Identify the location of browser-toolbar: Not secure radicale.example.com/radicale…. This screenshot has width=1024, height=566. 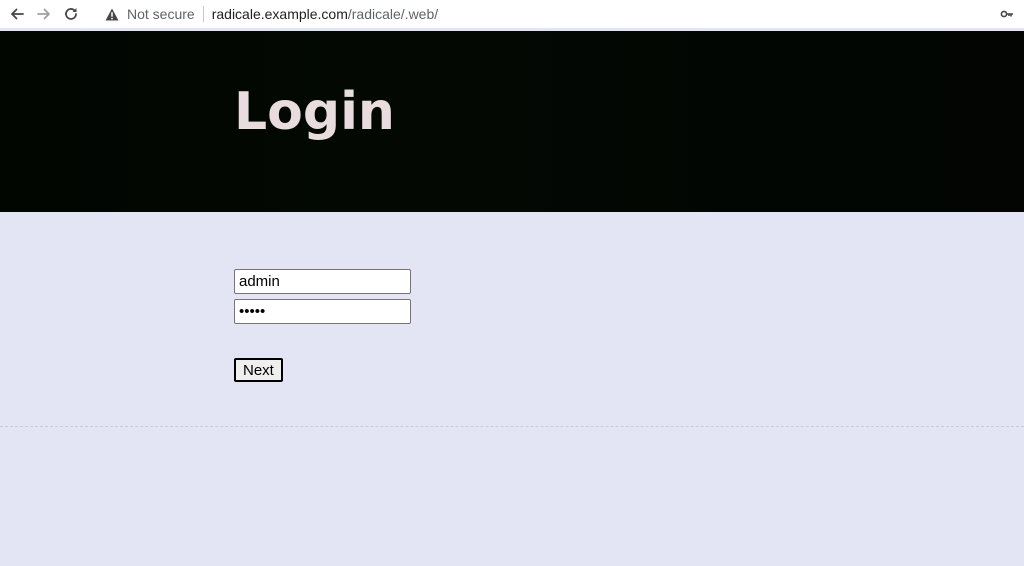
(512, 14).